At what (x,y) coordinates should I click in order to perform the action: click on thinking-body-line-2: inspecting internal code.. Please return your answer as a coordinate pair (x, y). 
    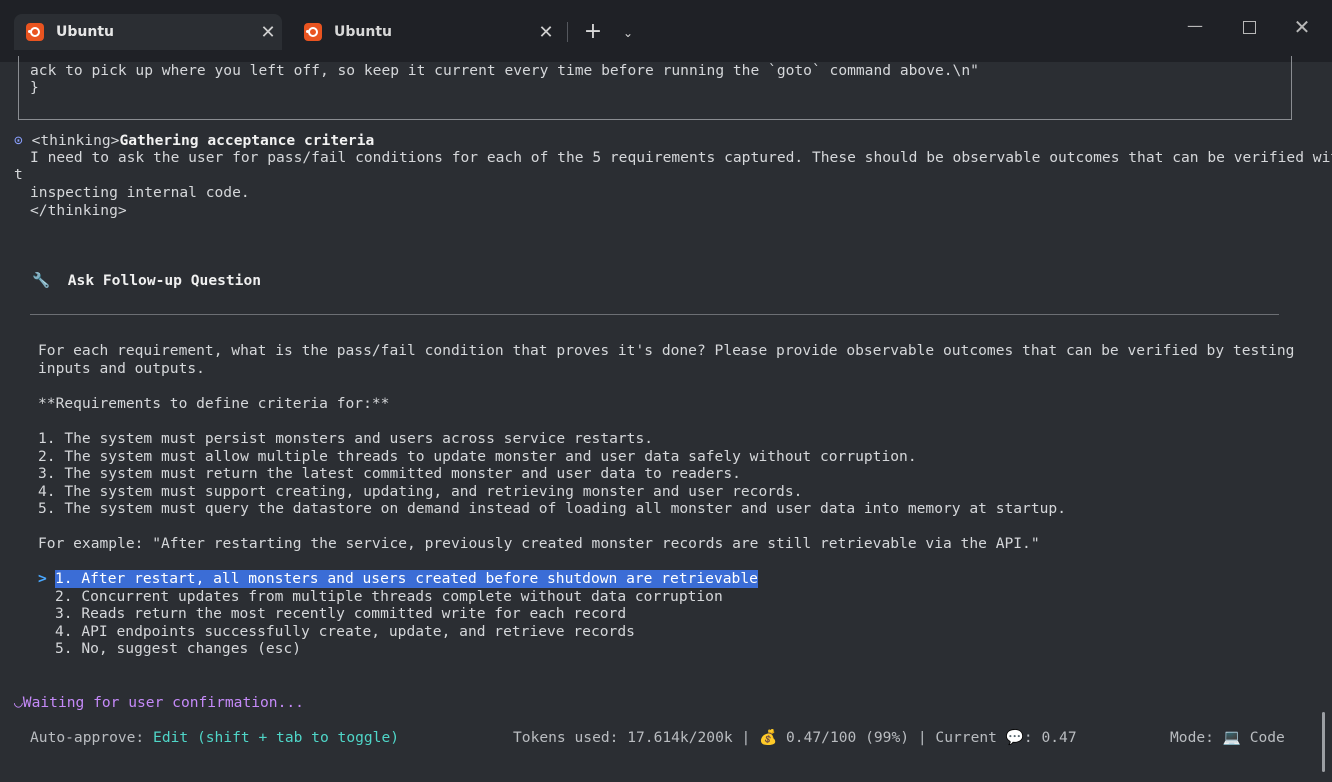
    Looking at the image, I should click on (140, 192).